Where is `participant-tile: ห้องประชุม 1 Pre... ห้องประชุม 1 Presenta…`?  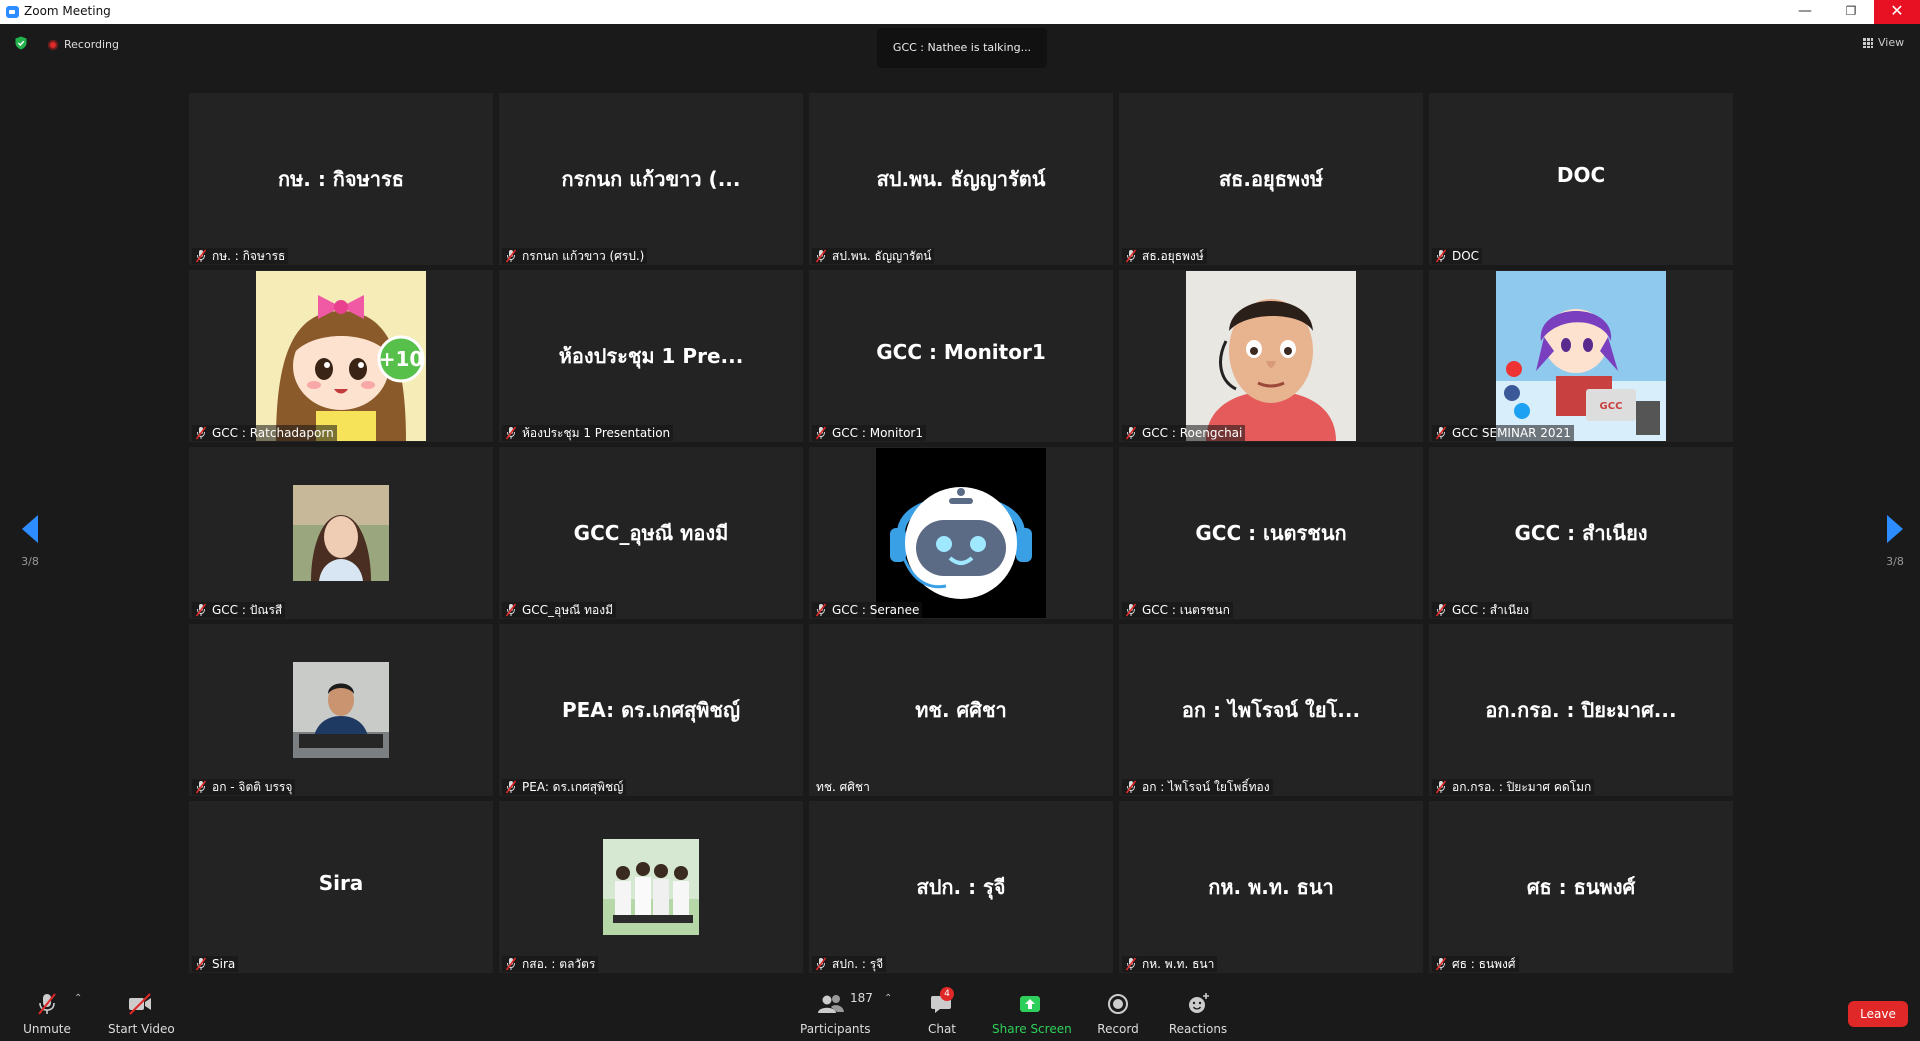
participant-tile: ห้องประชุม 1 Pre... ห้องประชุม 1 Presenta… is located at coordinates (651, 356).